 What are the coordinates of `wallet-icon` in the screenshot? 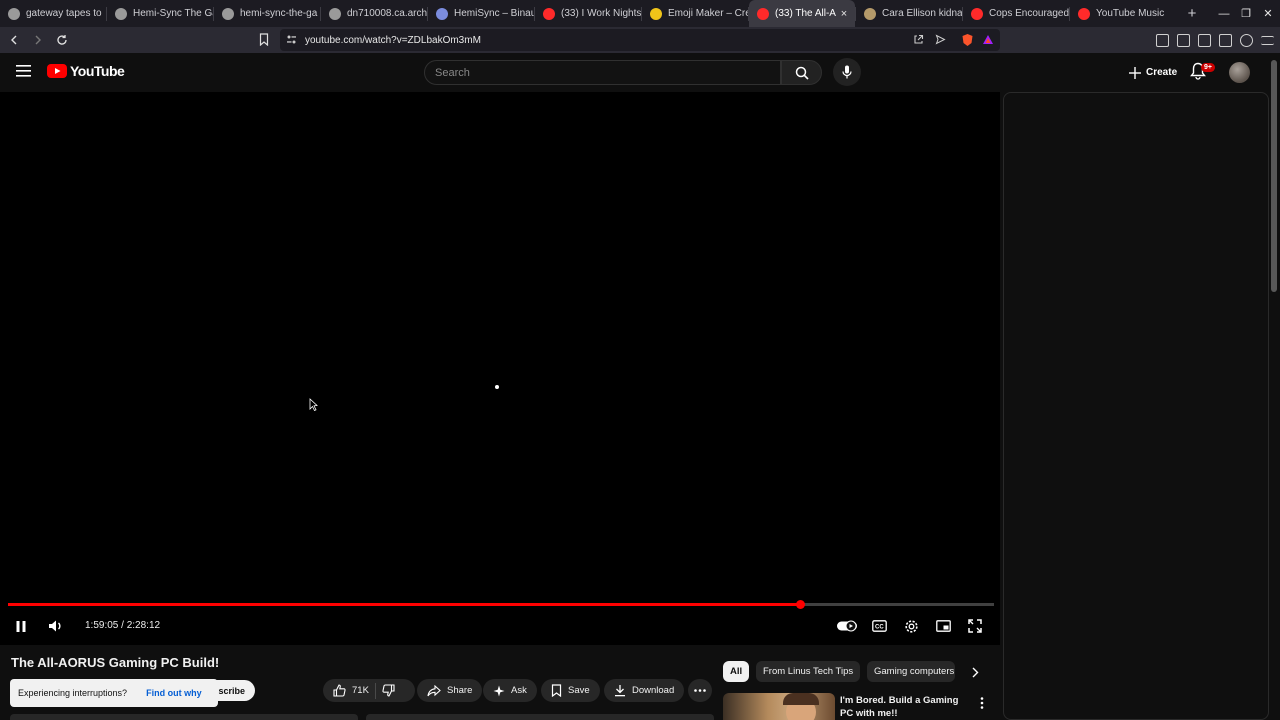 It's located at (1225, 40).